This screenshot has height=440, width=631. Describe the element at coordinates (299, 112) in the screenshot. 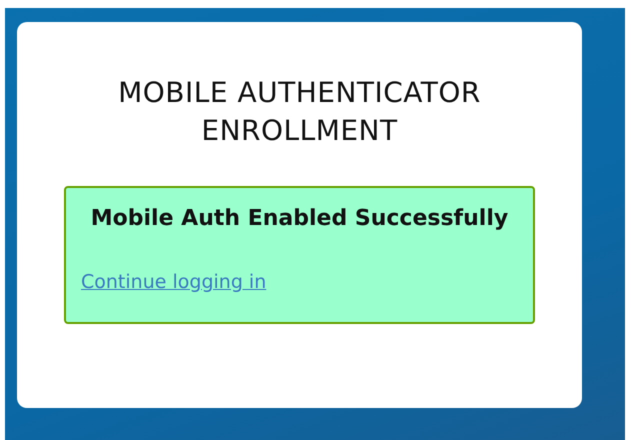

I see `page-title: MOBILE AUTHENTICATOR ENROLLMENT` at that location.